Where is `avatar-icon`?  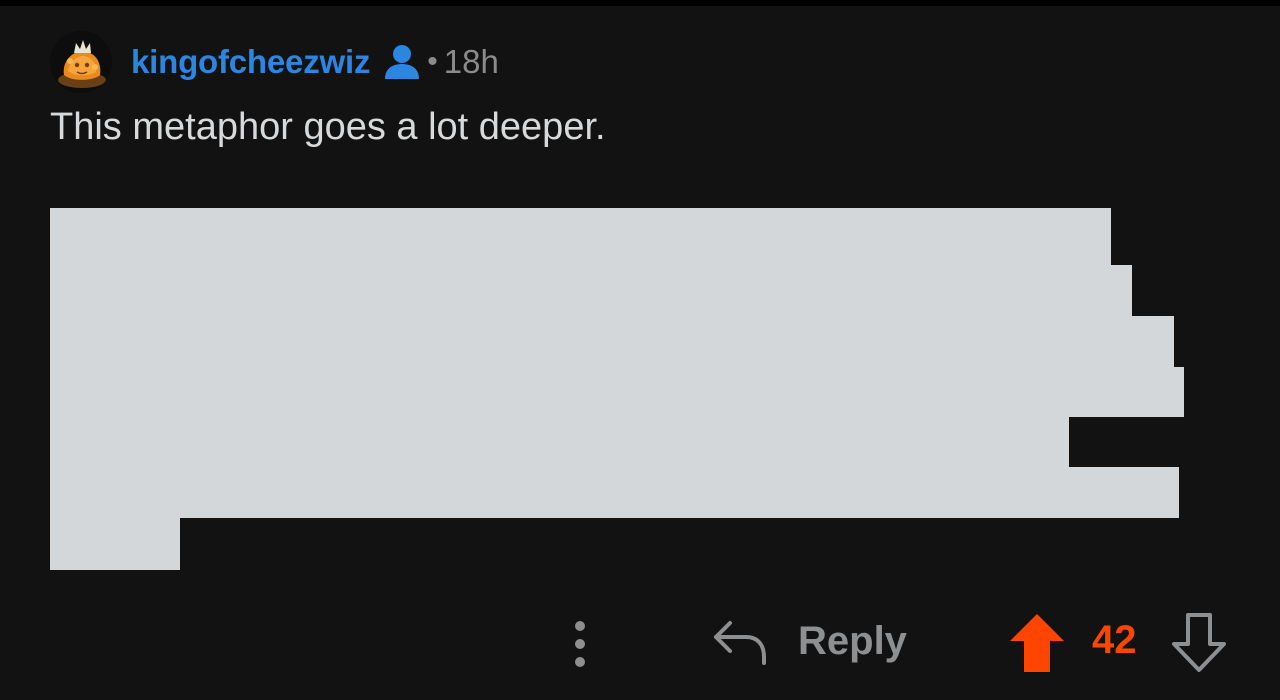
avatar-icon is located at coordinates (81, 62).